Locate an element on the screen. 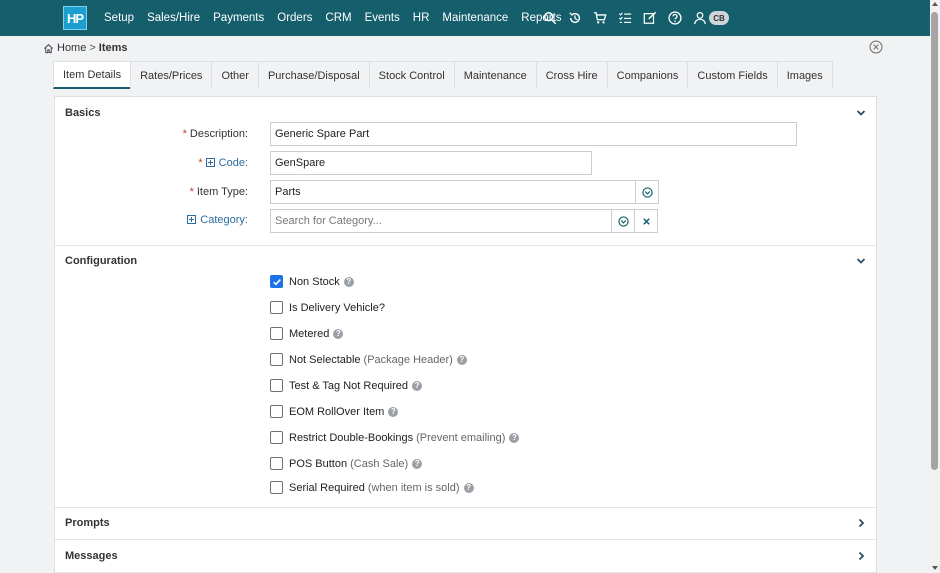  edit-icon is located at coordinates (650, 18).